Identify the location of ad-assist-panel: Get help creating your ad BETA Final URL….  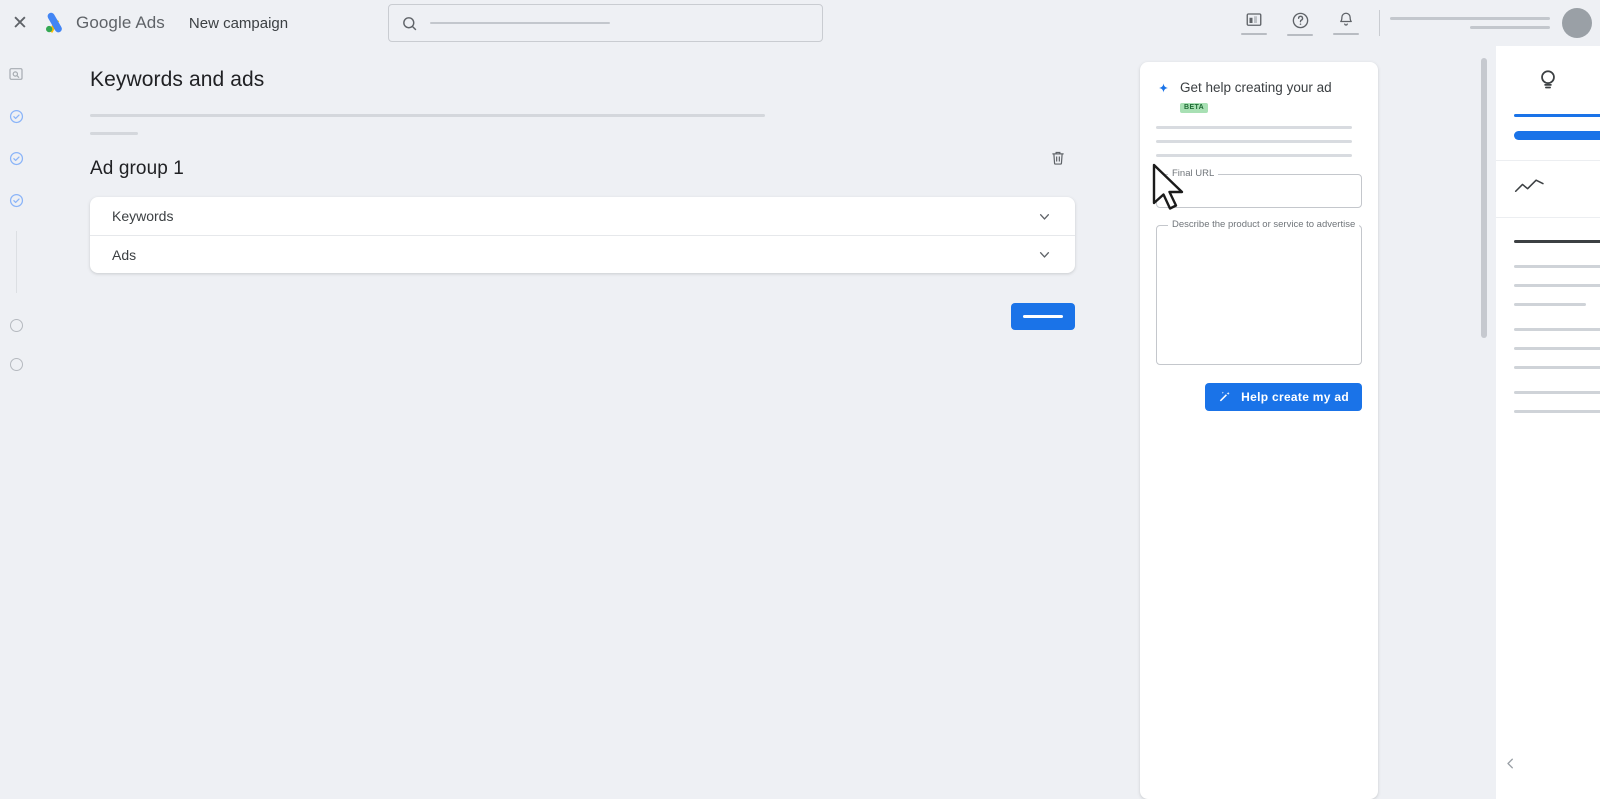
(1259, 430).